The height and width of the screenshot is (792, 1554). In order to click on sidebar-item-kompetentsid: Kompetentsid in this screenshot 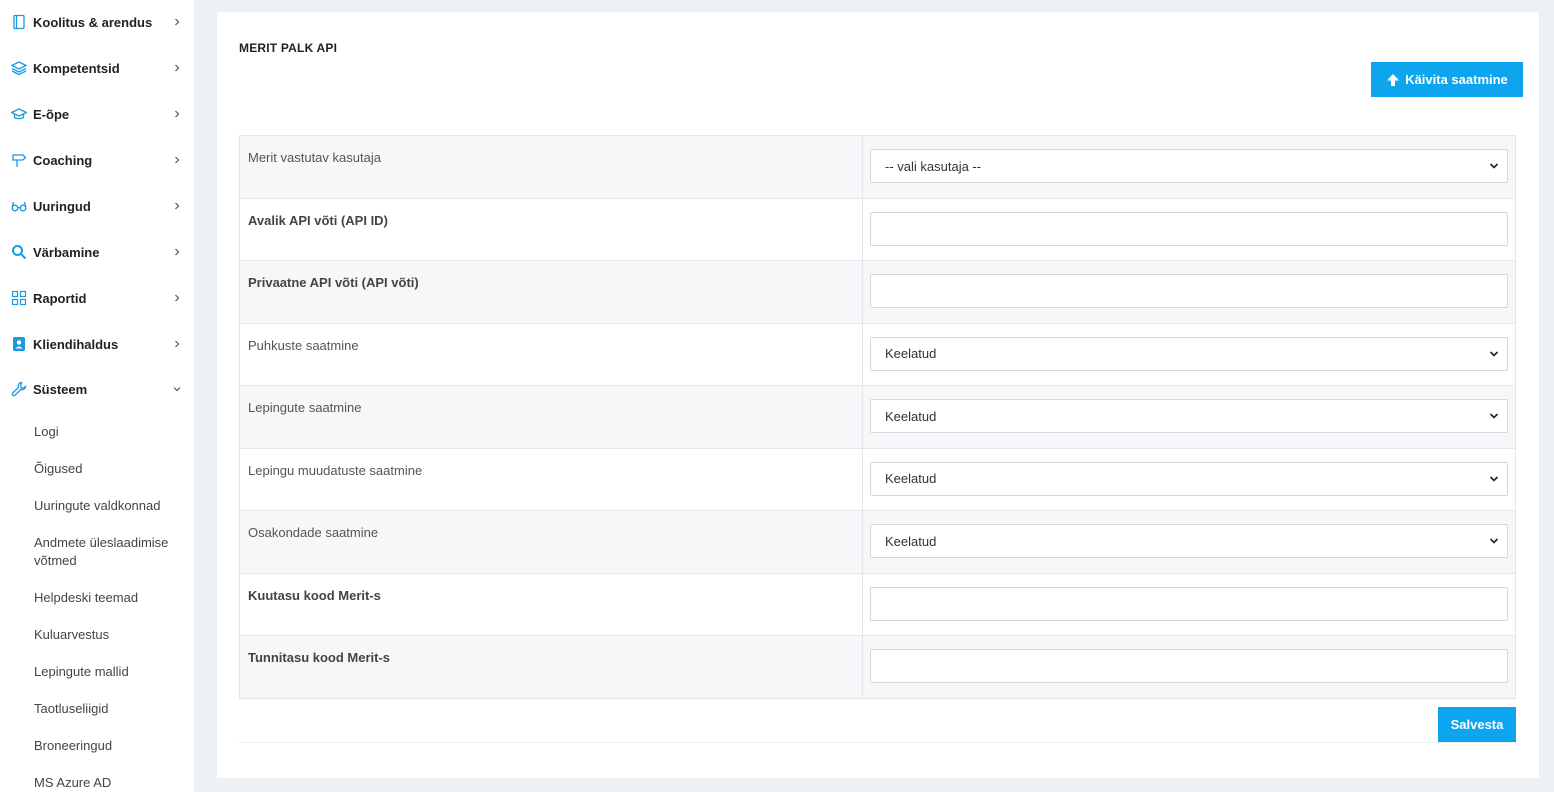, I will do `click(97, 68)`.